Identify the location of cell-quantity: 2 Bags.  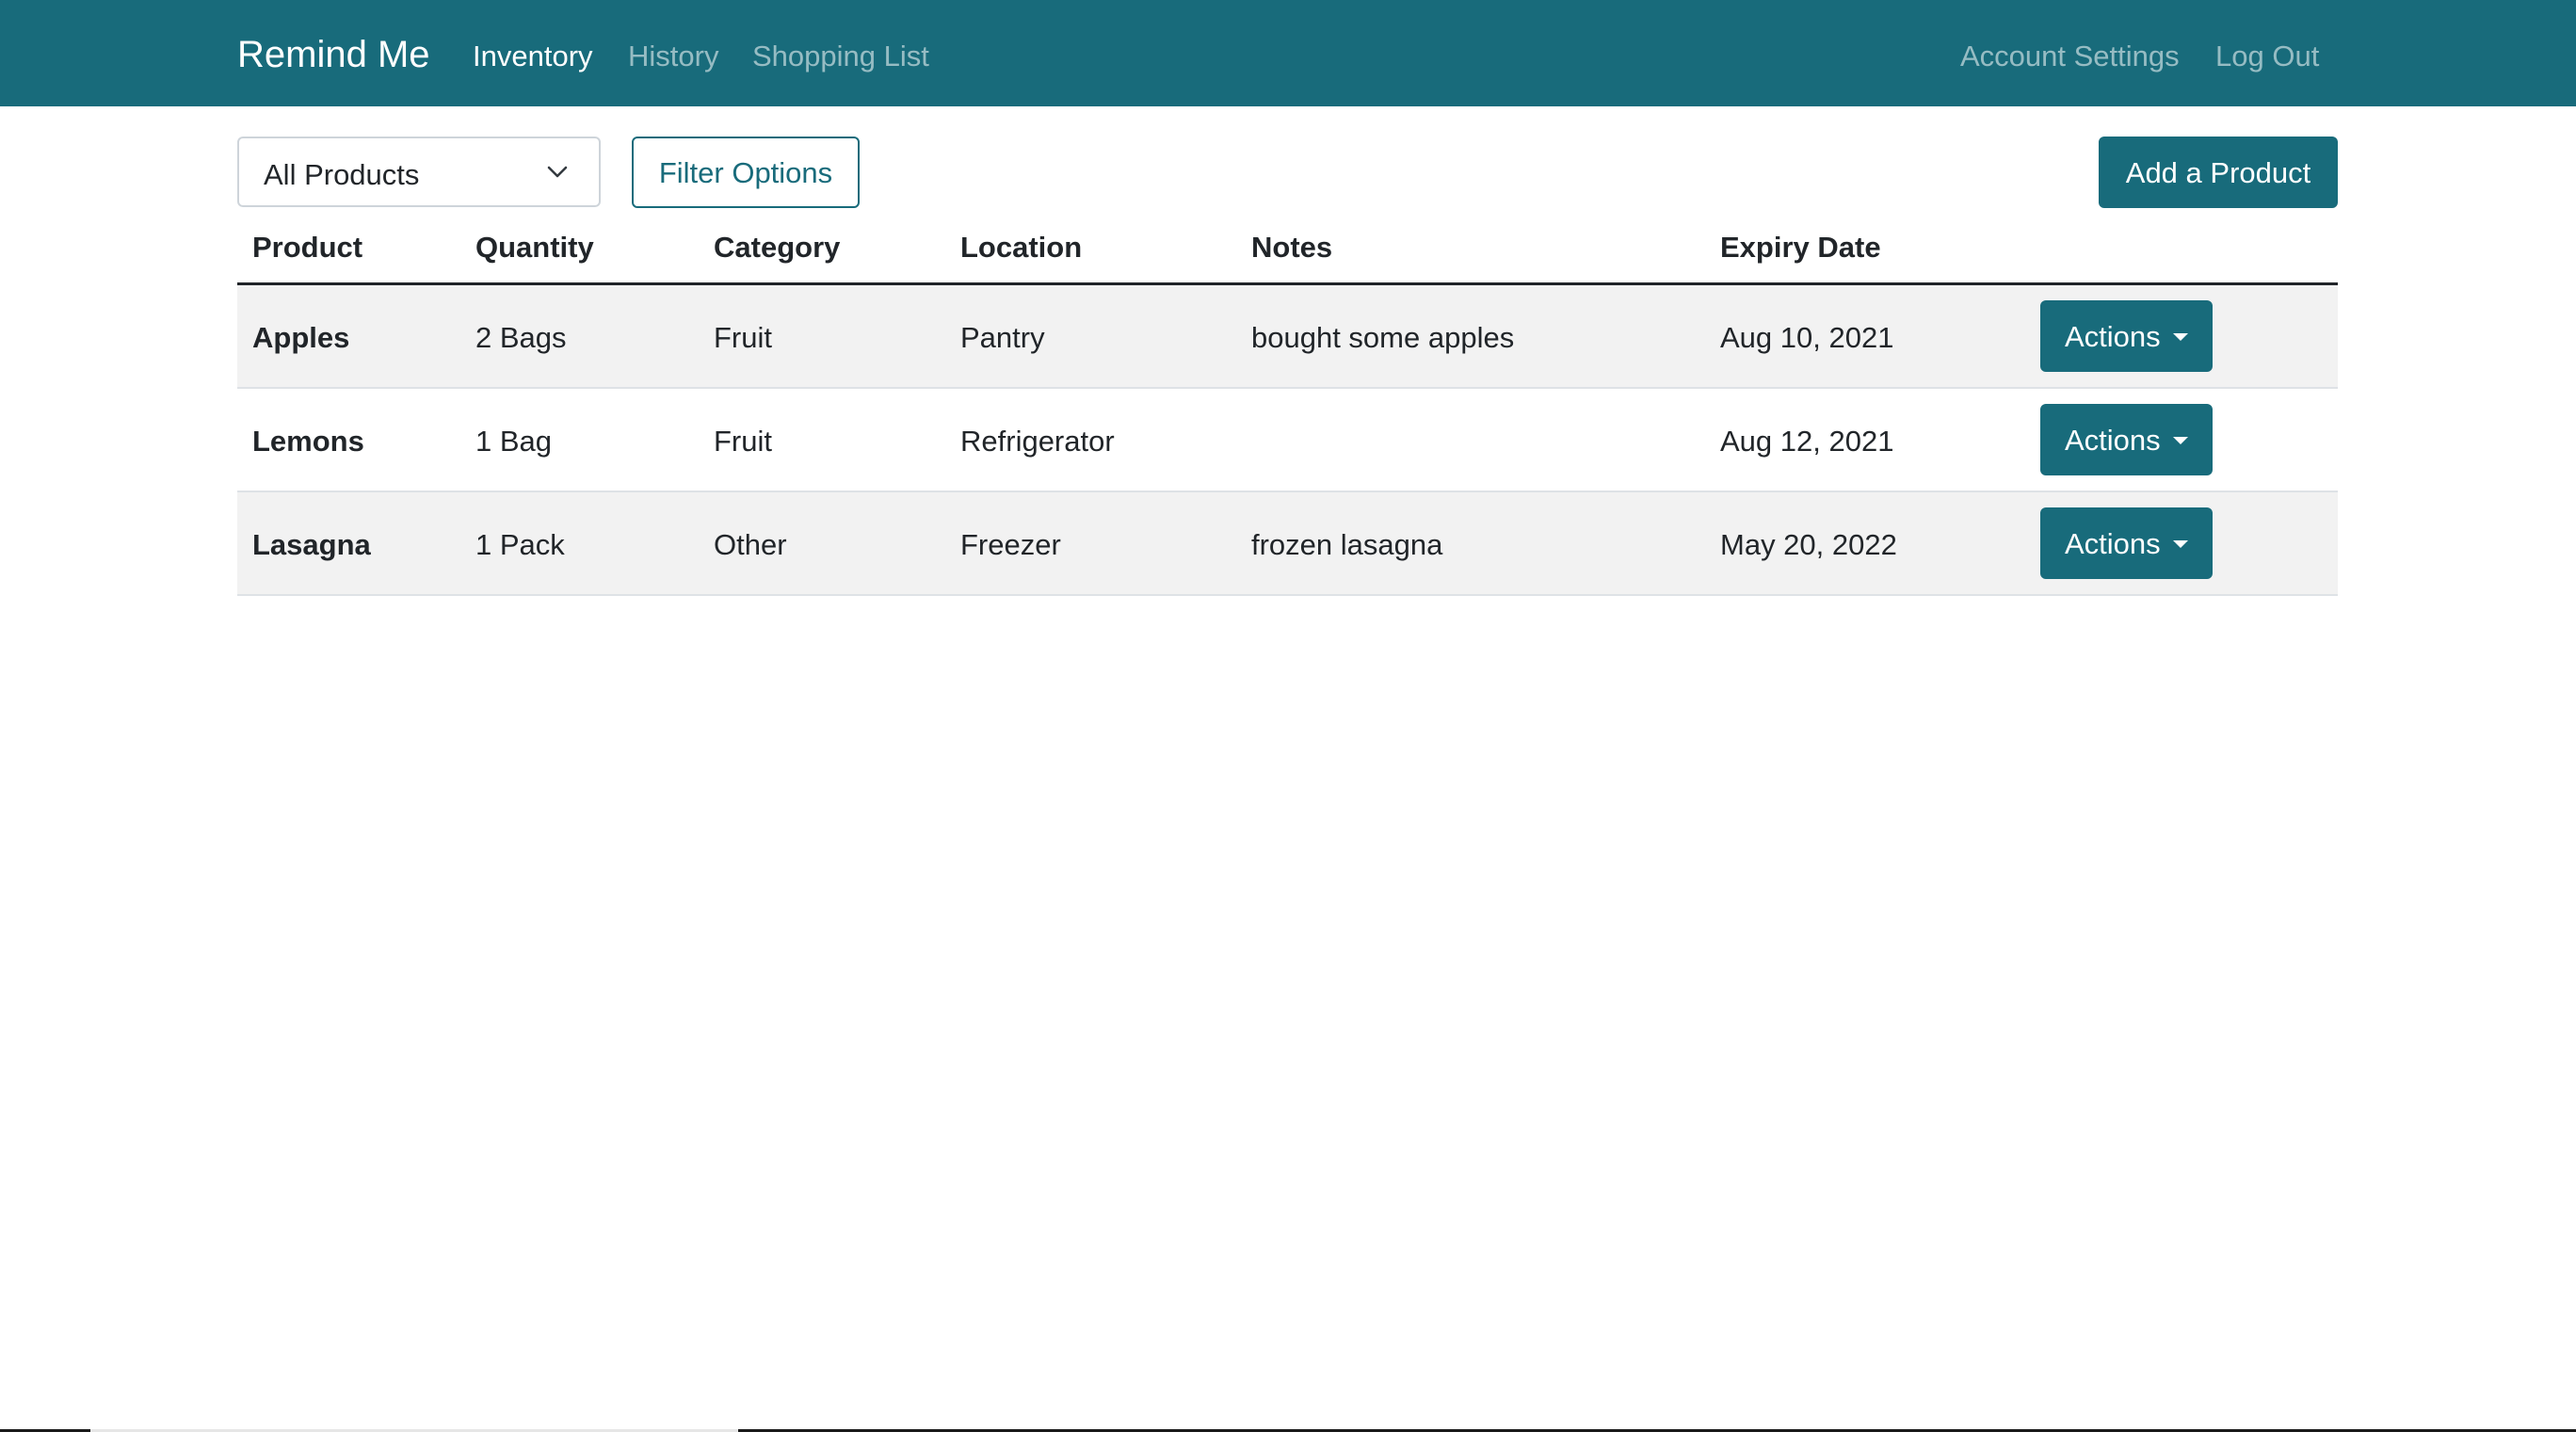
(521, 338).